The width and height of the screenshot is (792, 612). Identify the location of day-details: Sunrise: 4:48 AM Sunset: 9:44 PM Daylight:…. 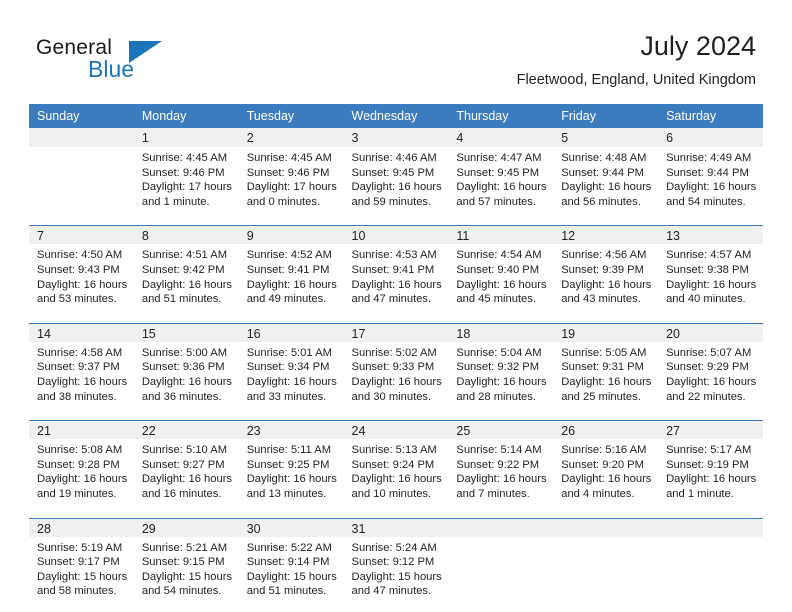
(606, 182).